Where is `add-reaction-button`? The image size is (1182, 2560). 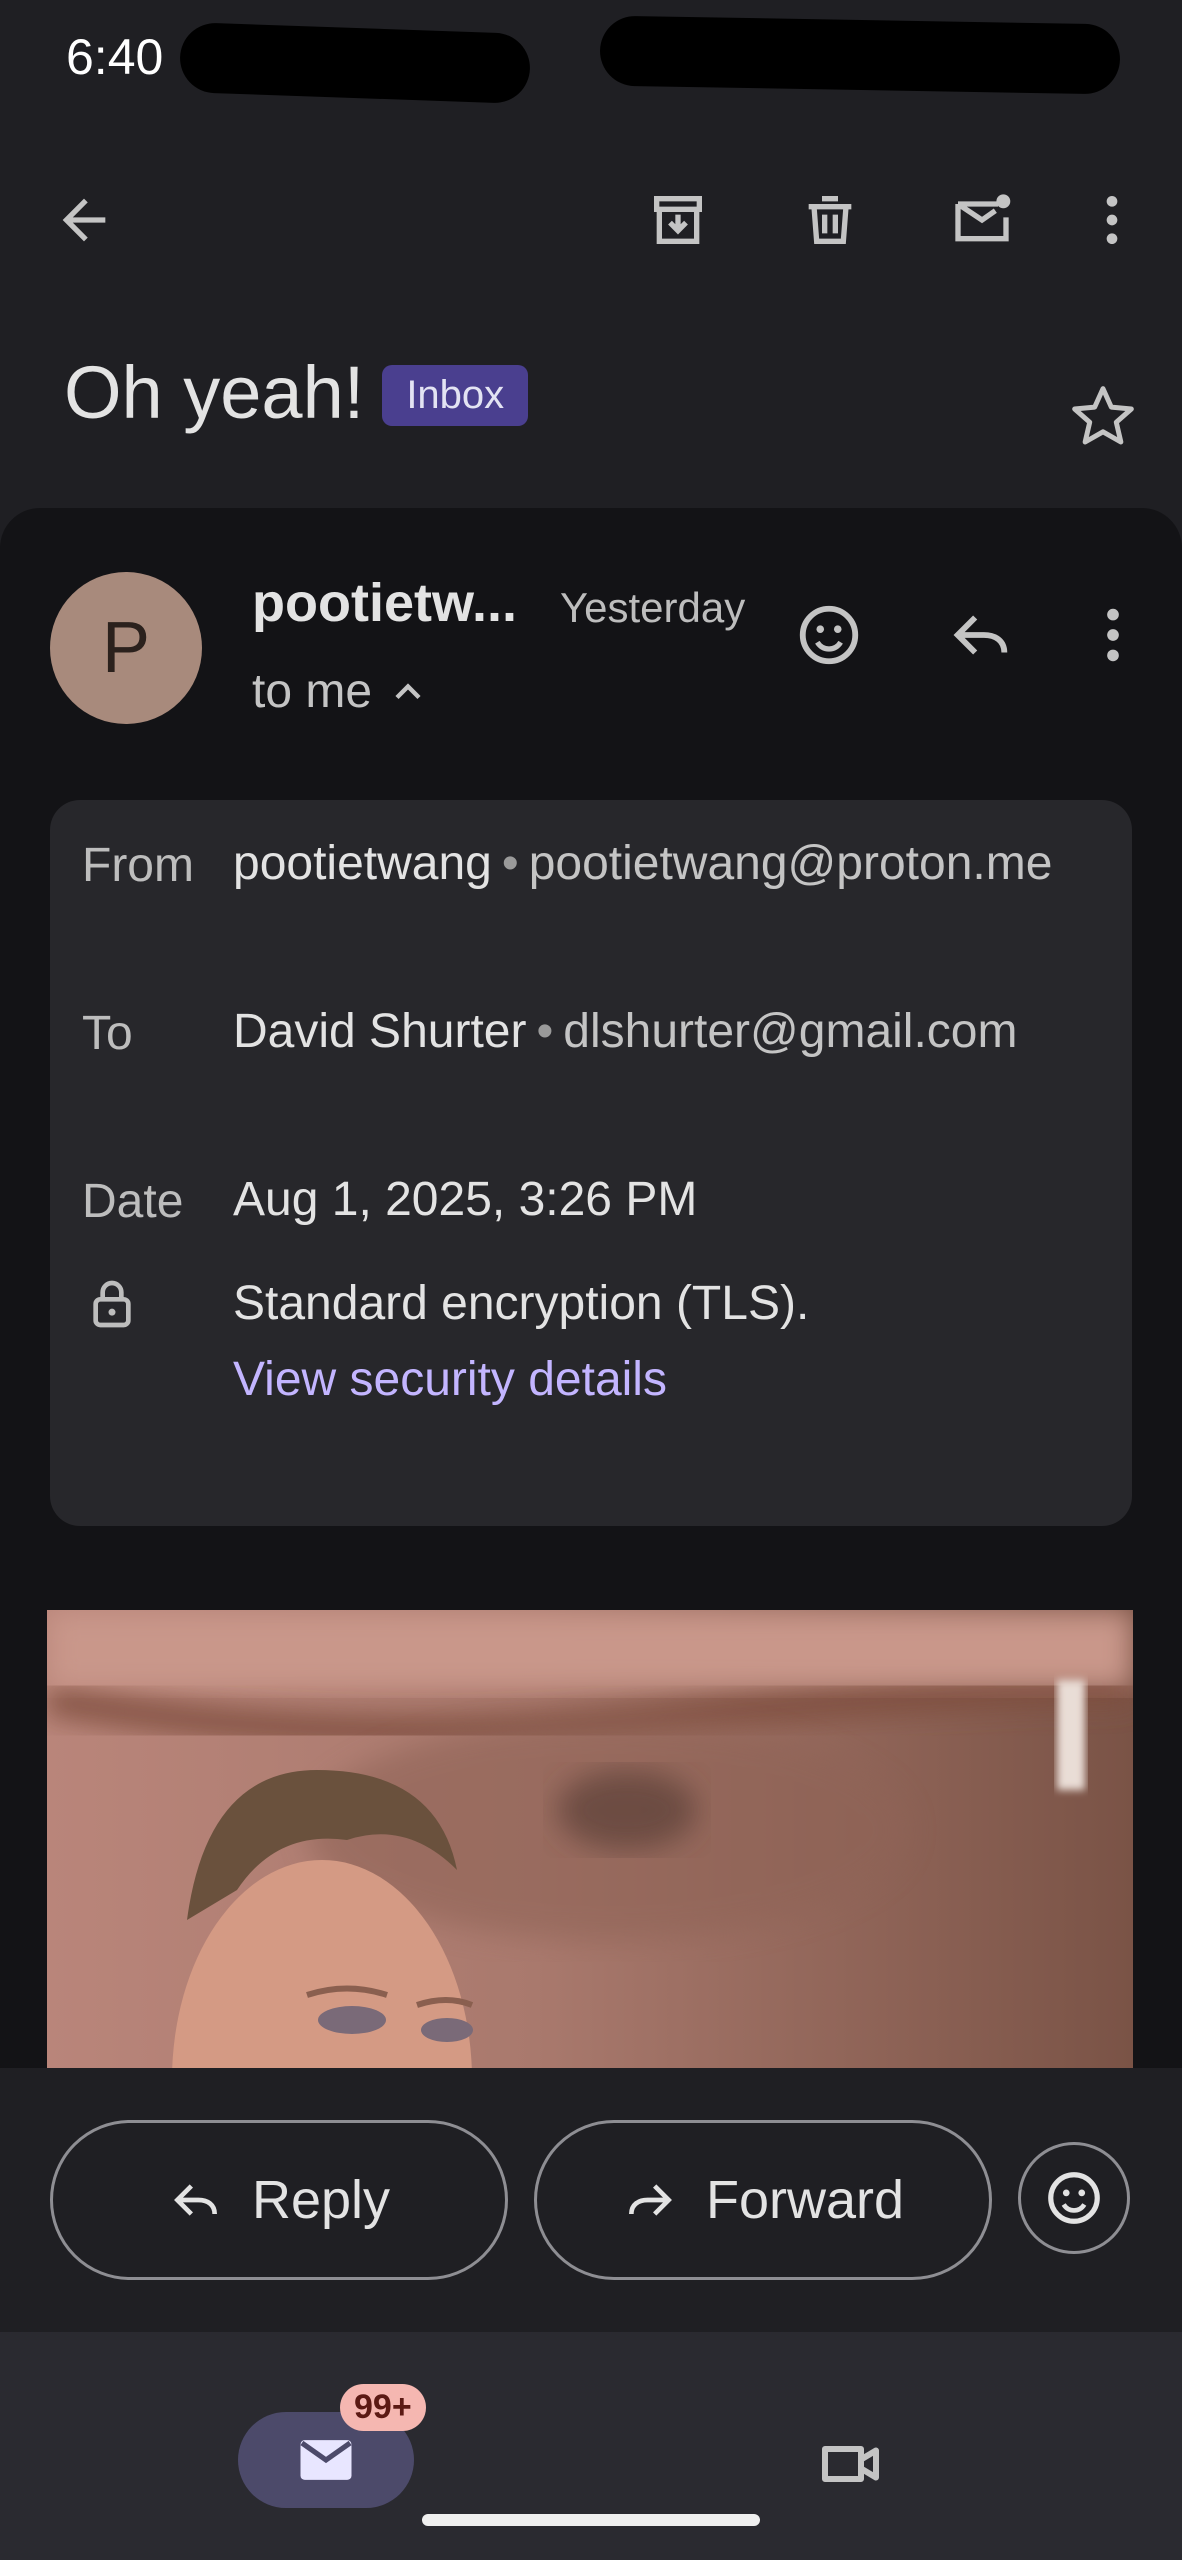 add-reaction-button is located at coordinates (829, 635).